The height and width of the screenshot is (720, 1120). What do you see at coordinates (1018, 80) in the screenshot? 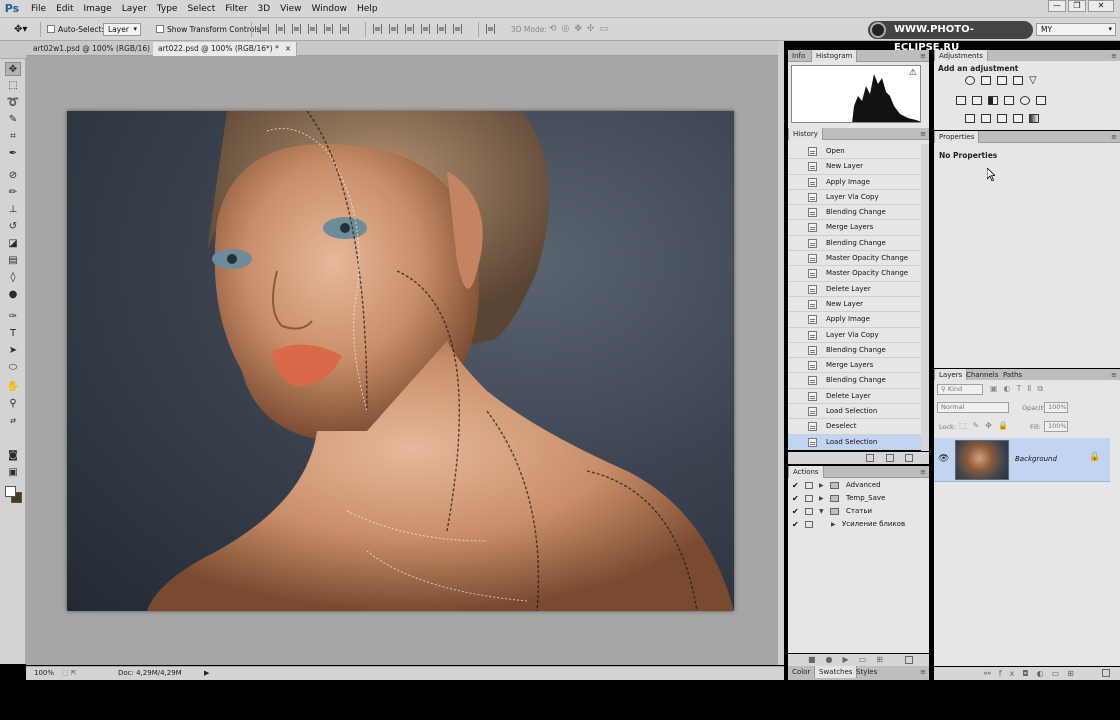
I see `exposure-icon` at bounding box center [1018, 80].